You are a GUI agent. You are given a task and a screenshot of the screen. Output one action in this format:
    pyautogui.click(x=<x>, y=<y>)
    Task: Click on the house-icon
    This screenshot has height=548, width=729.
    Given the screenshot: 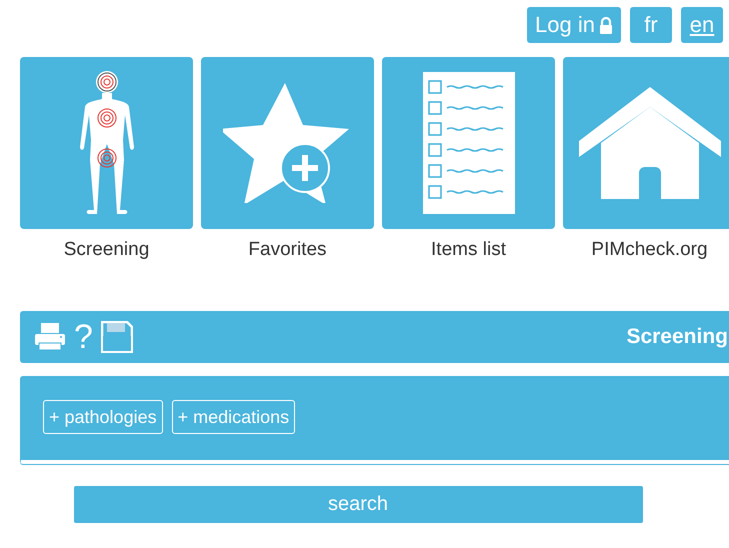 What is the action you would take?
    pyautogui.click(x=649, y=143)
    